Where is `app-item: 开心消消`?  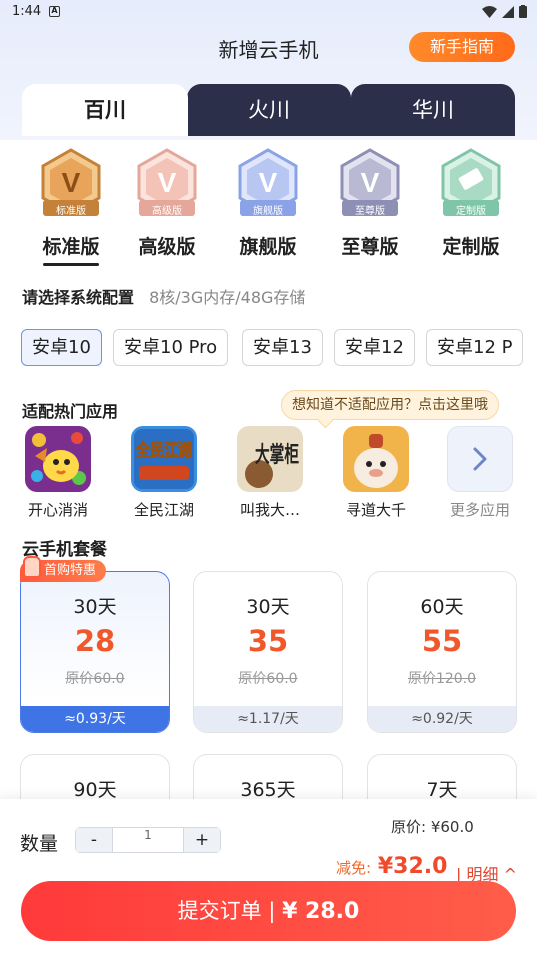
app-item: 开心消消 is located at coordinates (58, 473).